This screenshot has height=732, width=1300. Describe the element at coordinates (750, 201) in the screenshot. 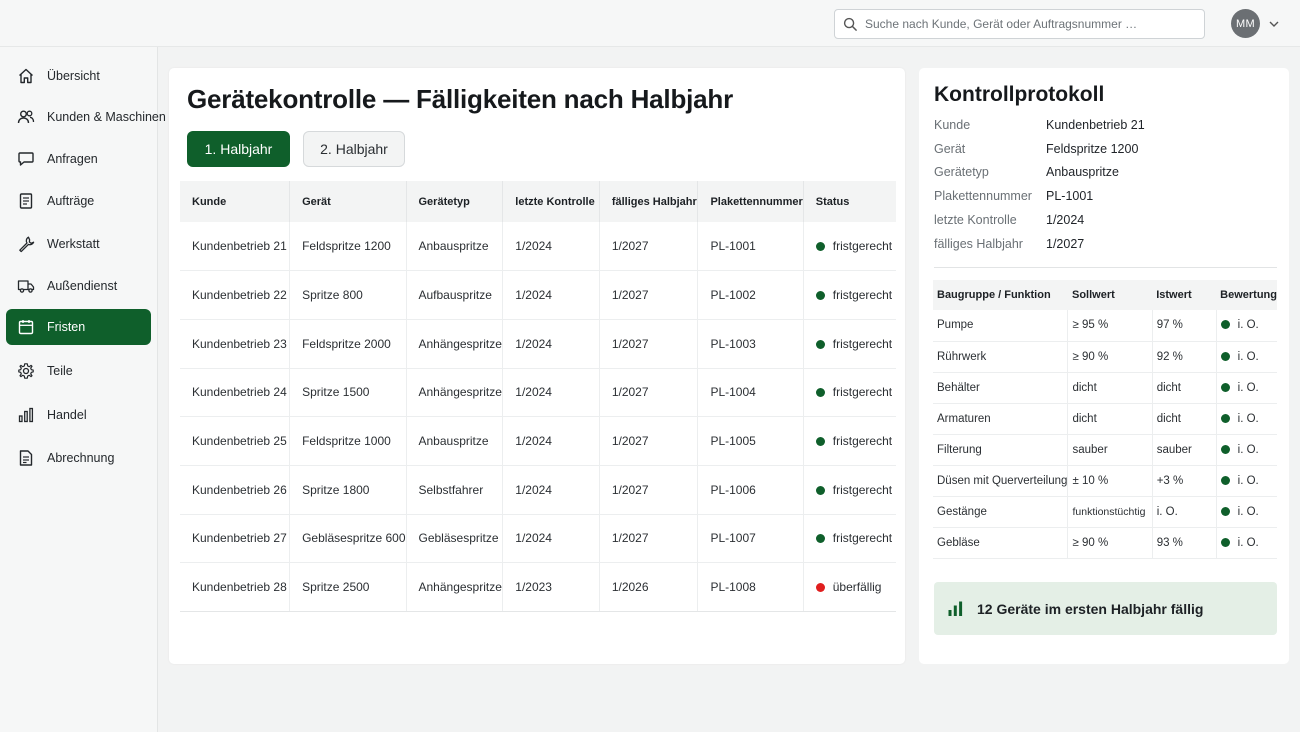

I see `column-header: Plakettennummer` at that location.